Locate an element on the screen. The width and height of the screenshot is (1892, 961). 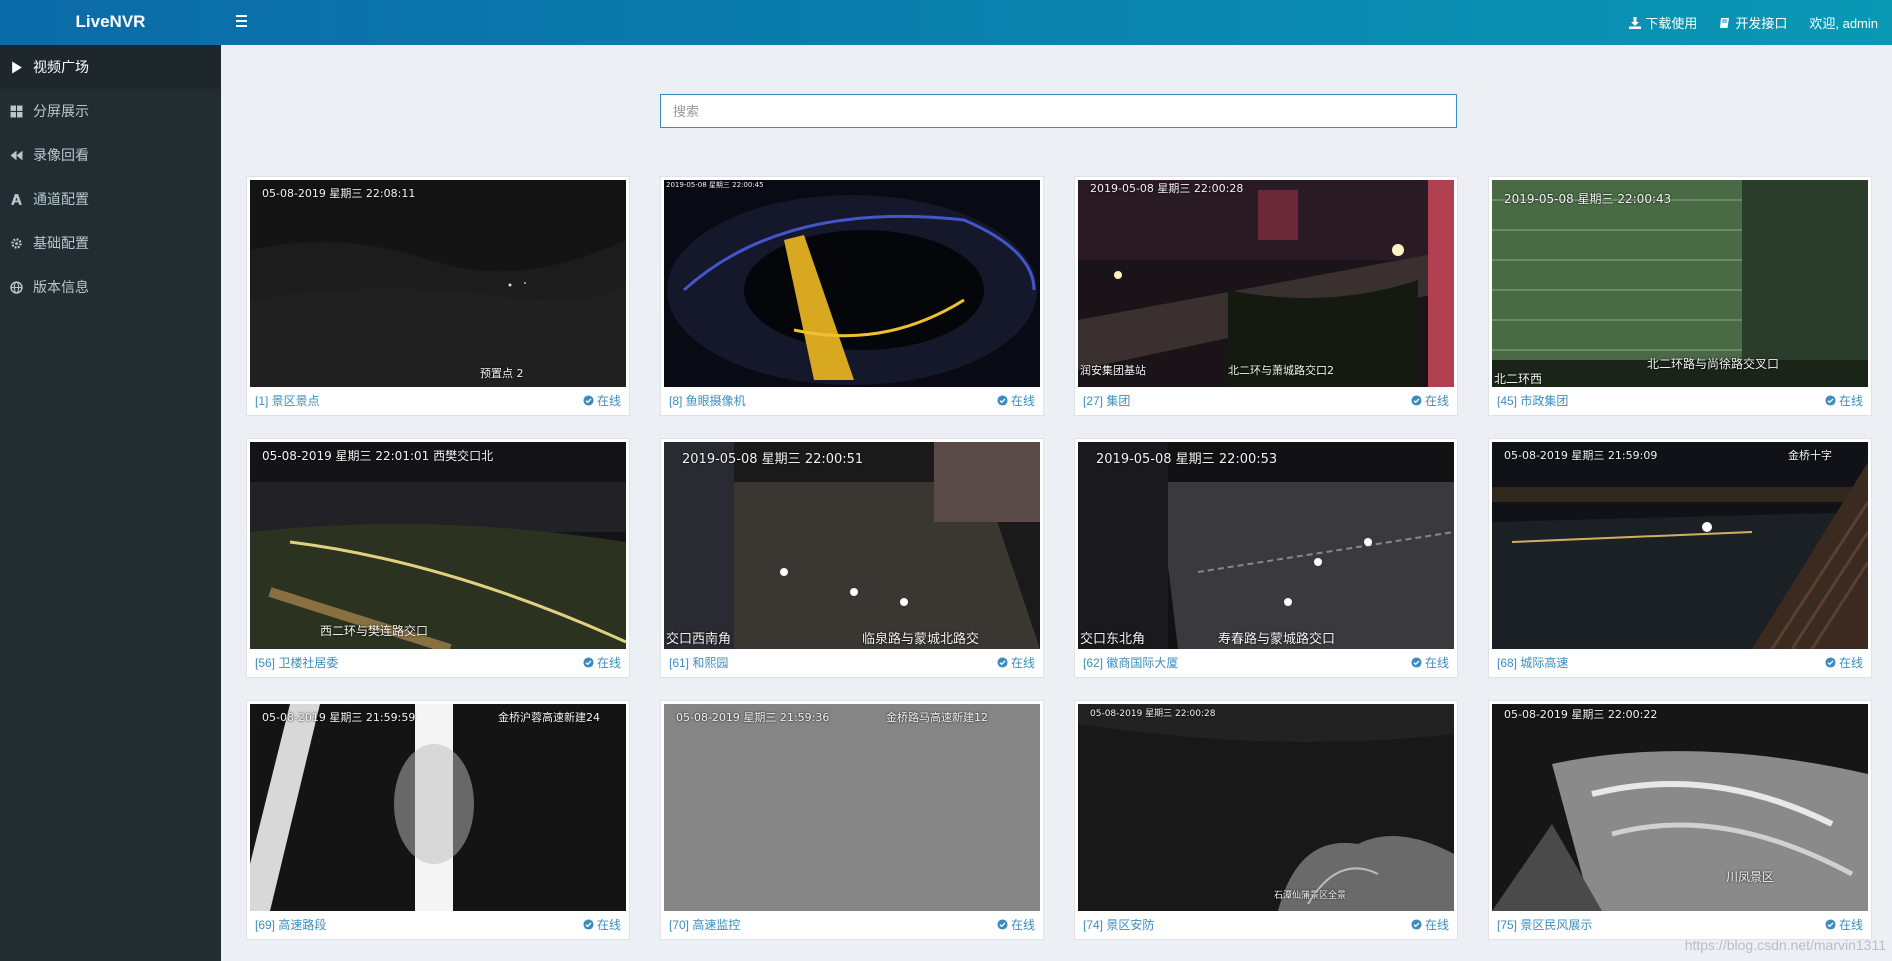
video-thumbnail: 05-08-2019 星期三 22:00:22 川凤景区 is located at coordinates (1680, 807).